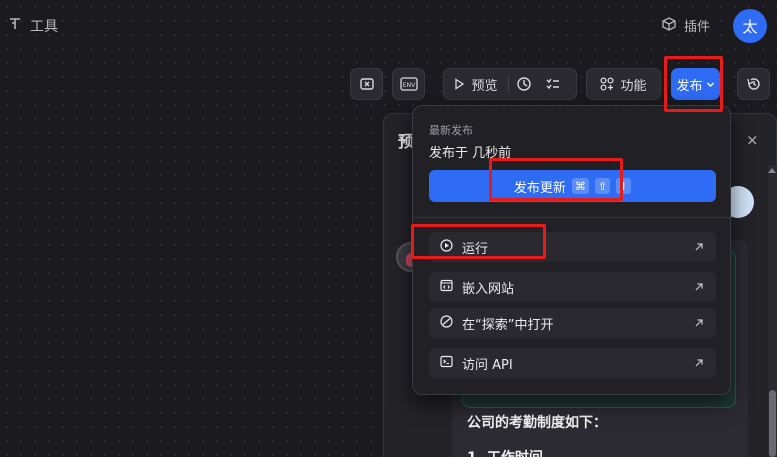 The image size is (777, 457). Describe the element at coordinates (689, 86) in the screenshot. I see `publish-label: 发布` at that location.